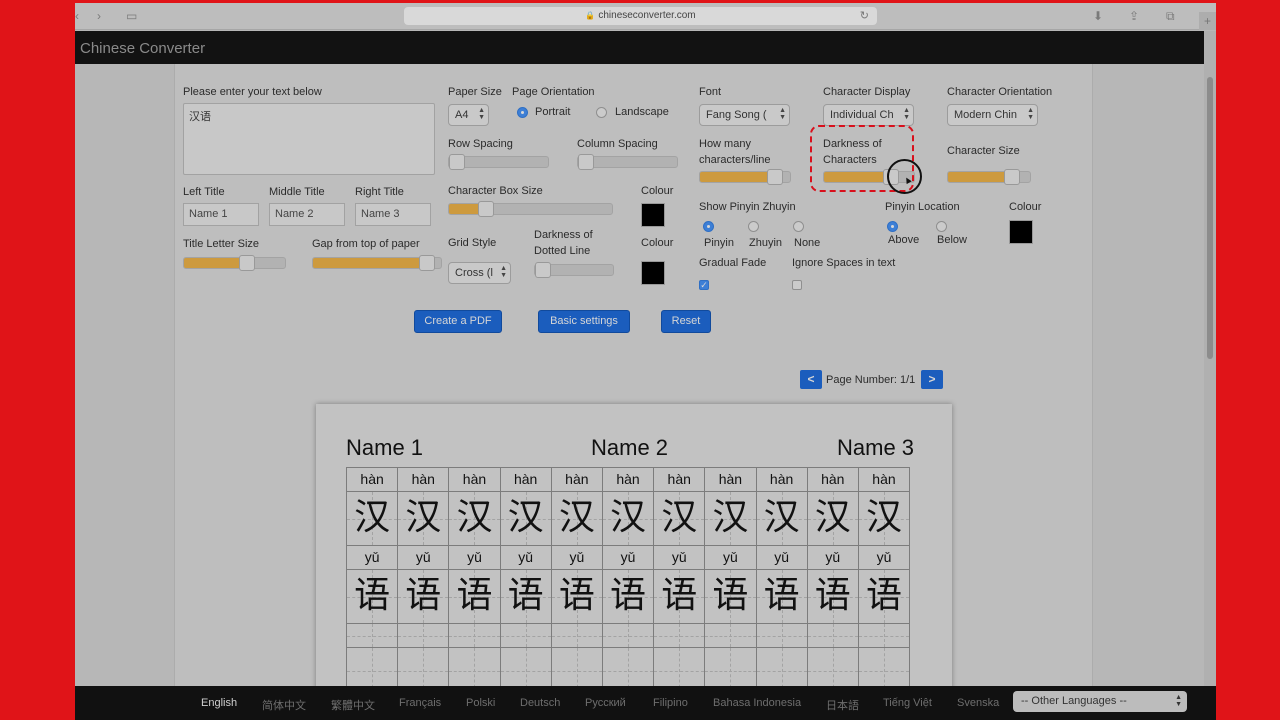 Image resolution: width=1280 pixels, height=720 pixels. I want to click on address-bar: 🔒 chineseconverter.com ↻, so click(640, 16).